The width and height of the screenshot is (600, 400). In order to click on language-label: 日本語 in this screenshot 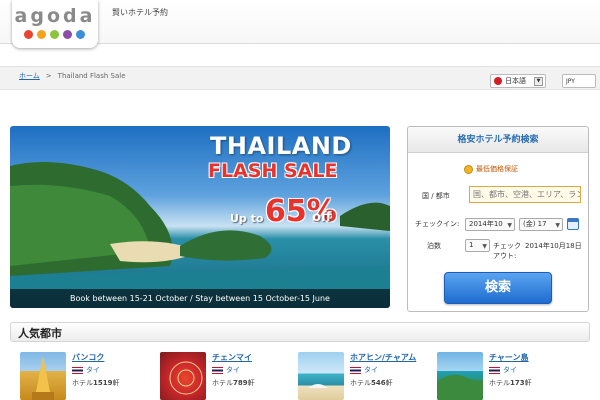, I will do `click(515, 81)`.